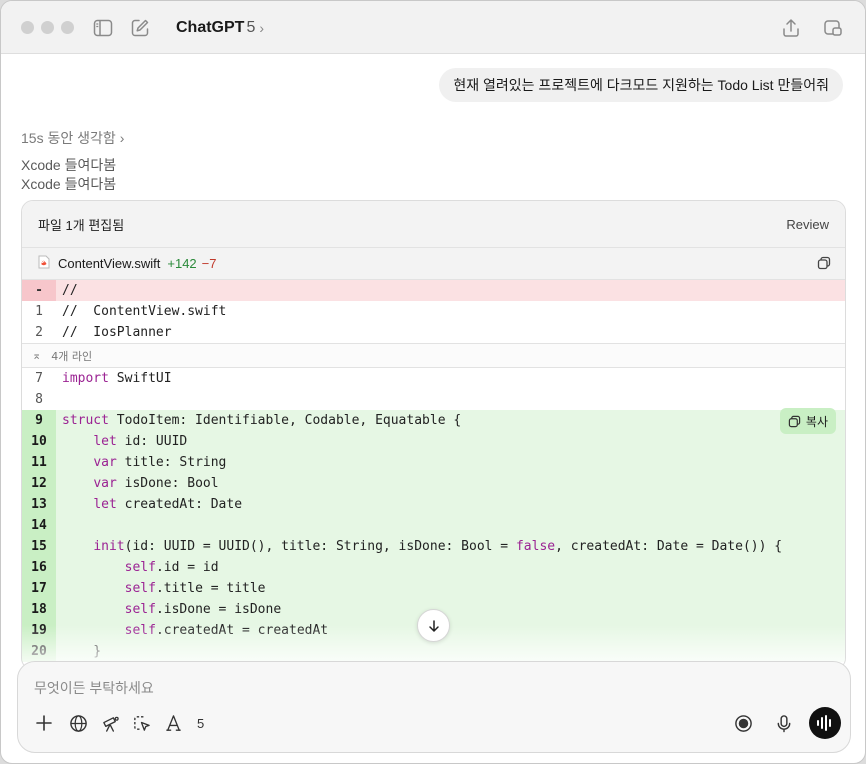 This screenshot has height=764, width=866. What do you see at coordinates (103, 28) in the screenshot?
I see `sidebar-toggle-icon` at bounding box center [103, 28].